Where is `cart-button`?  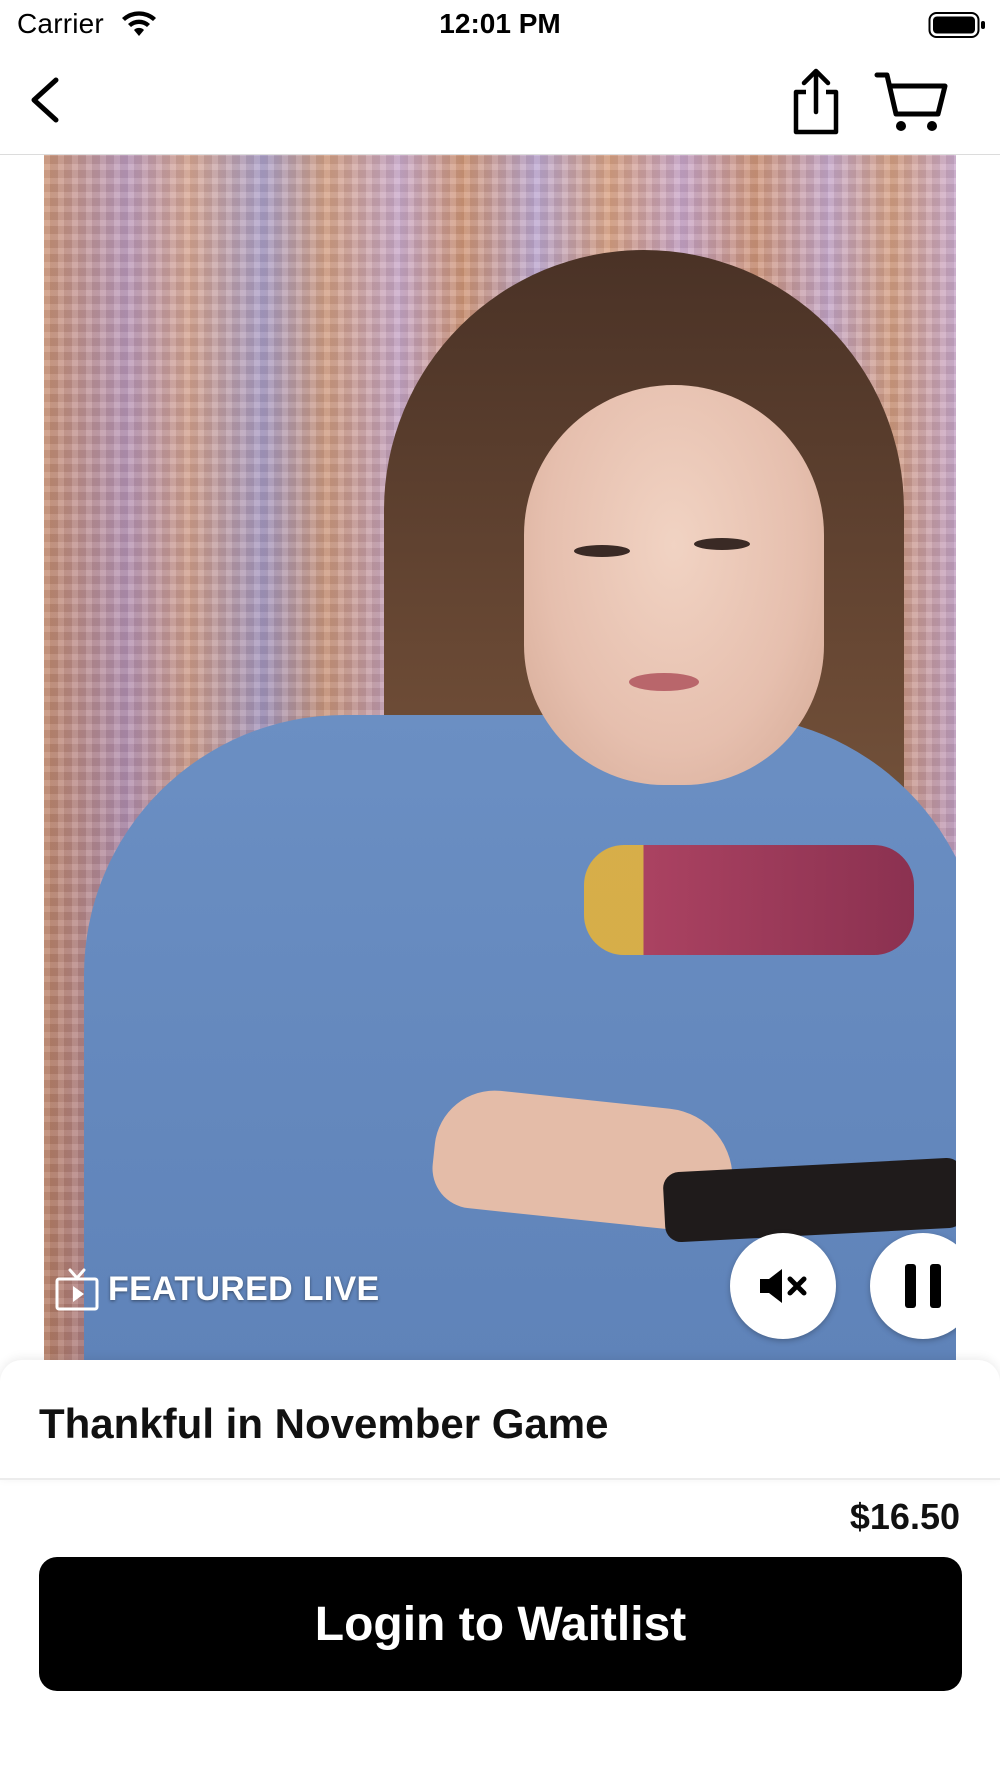 cart-button is located at coordinates (912, 102).